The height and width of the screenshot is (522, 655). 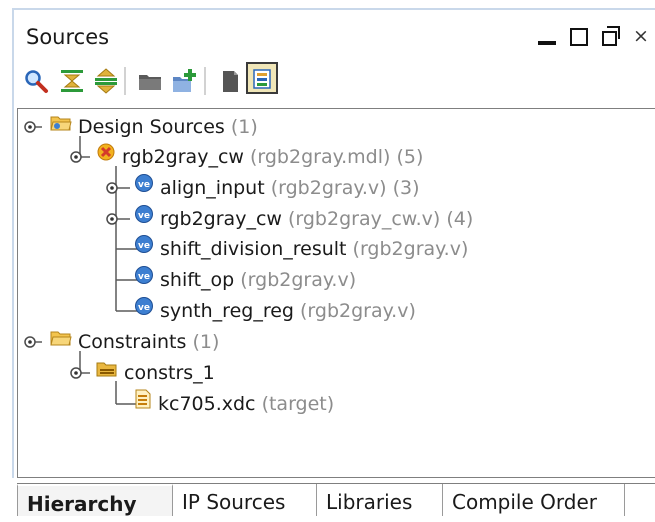 I want to click on tree-node-rgb2gray-cw-top: rgb2gray_cw (rgb2gray.mdl) (5), so click(x=259, y=157).